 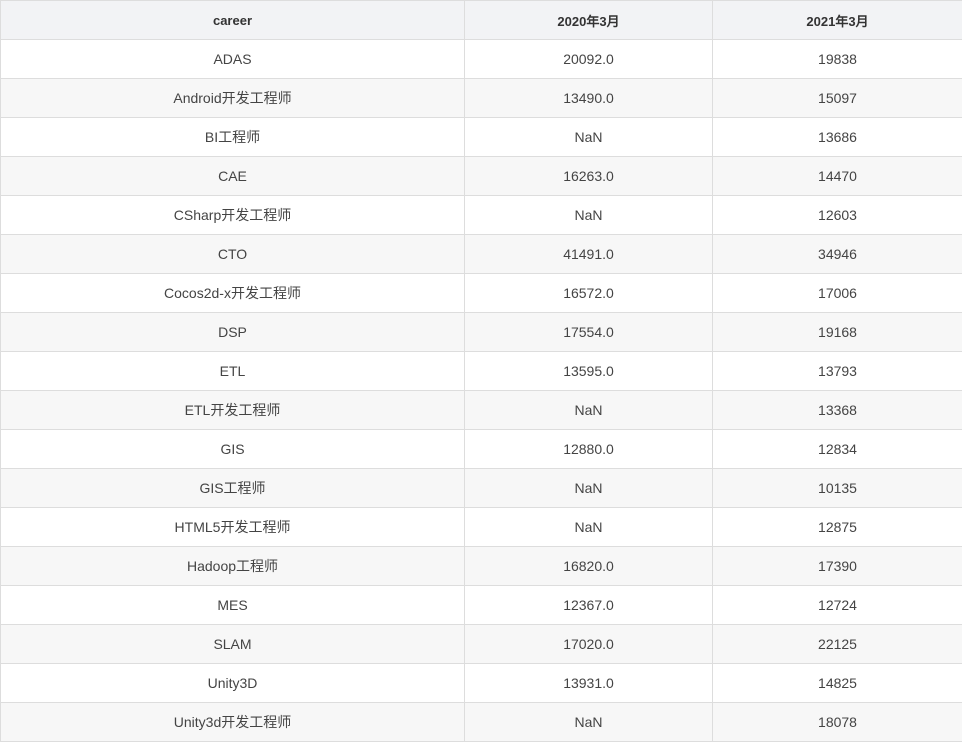 I want to click on cell-career: CTO, so click(x=232, y=254).